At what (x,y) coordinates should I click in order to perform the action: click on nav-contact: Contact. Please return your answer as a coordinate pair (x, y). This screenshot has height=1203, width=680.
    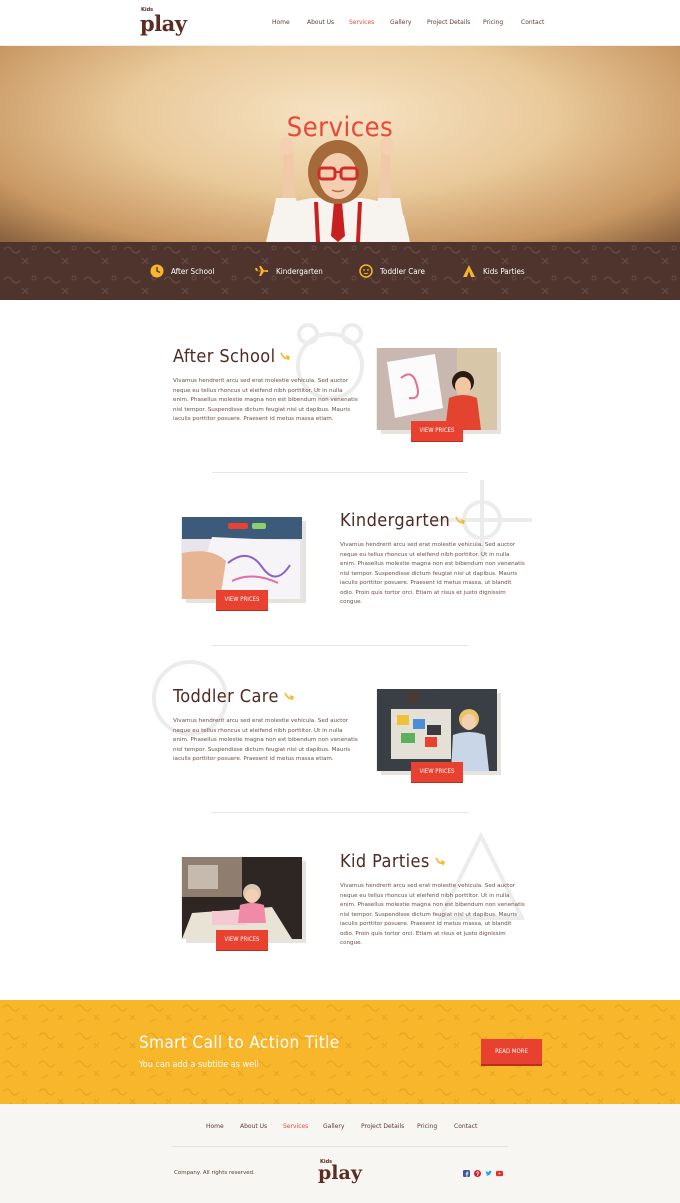
    Looking at the image, I should click on (532, 22).